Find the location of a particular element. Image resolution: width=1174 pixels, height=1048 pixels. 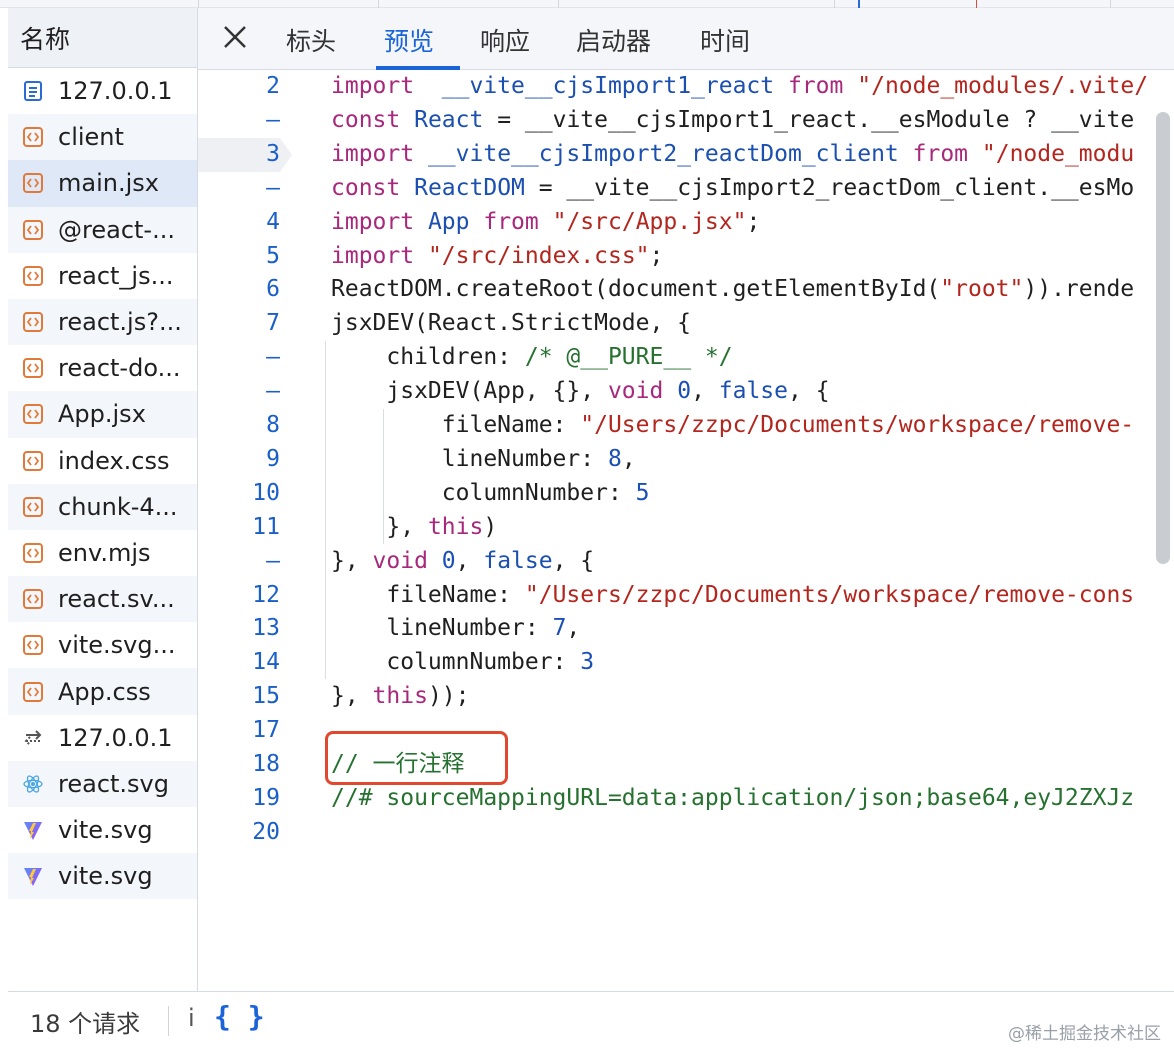

line-number: 4 is located at coordinates (239, 223).